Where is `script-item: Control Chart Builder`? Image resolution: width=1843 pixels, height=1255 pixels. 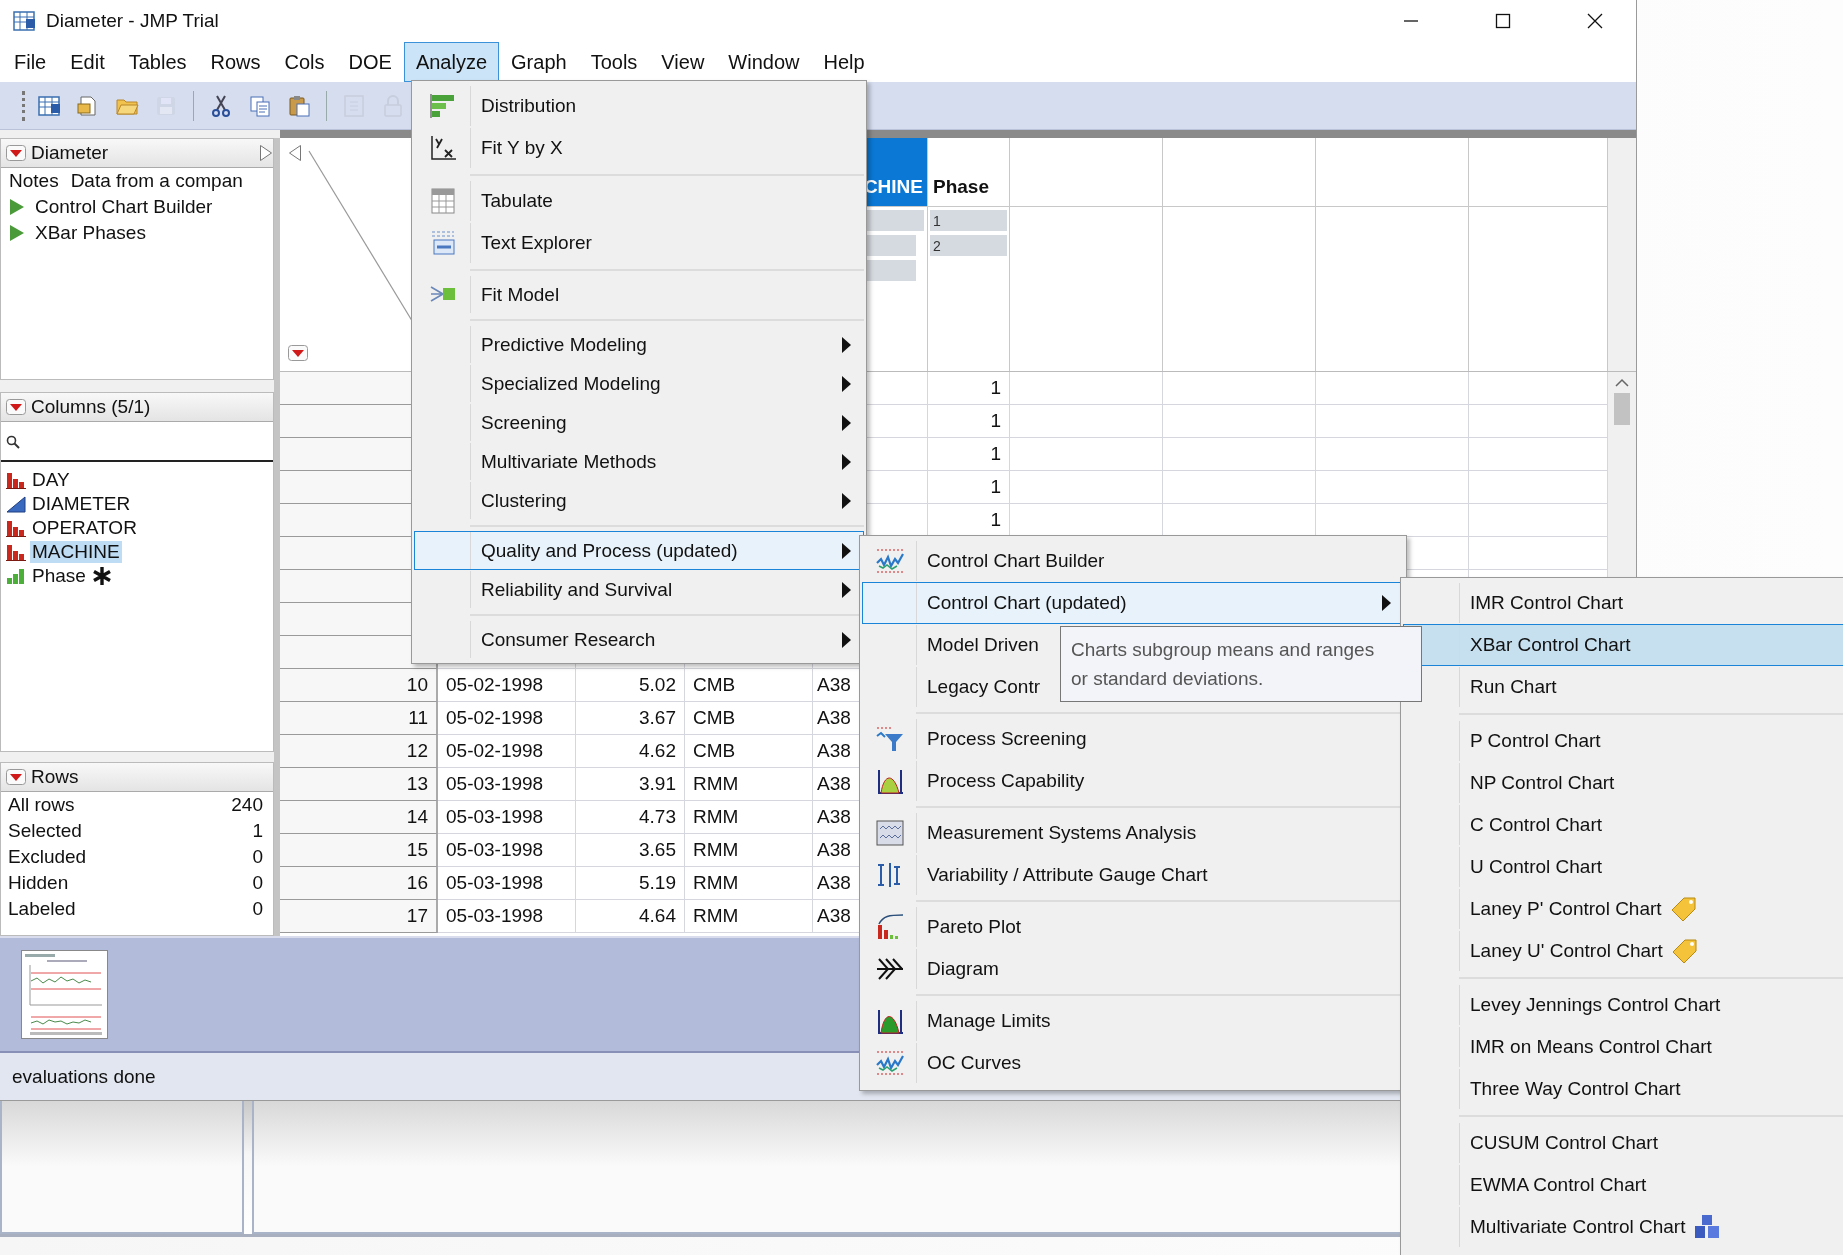
script-item: Control Chart Builder is located at coordinates (124, 207).